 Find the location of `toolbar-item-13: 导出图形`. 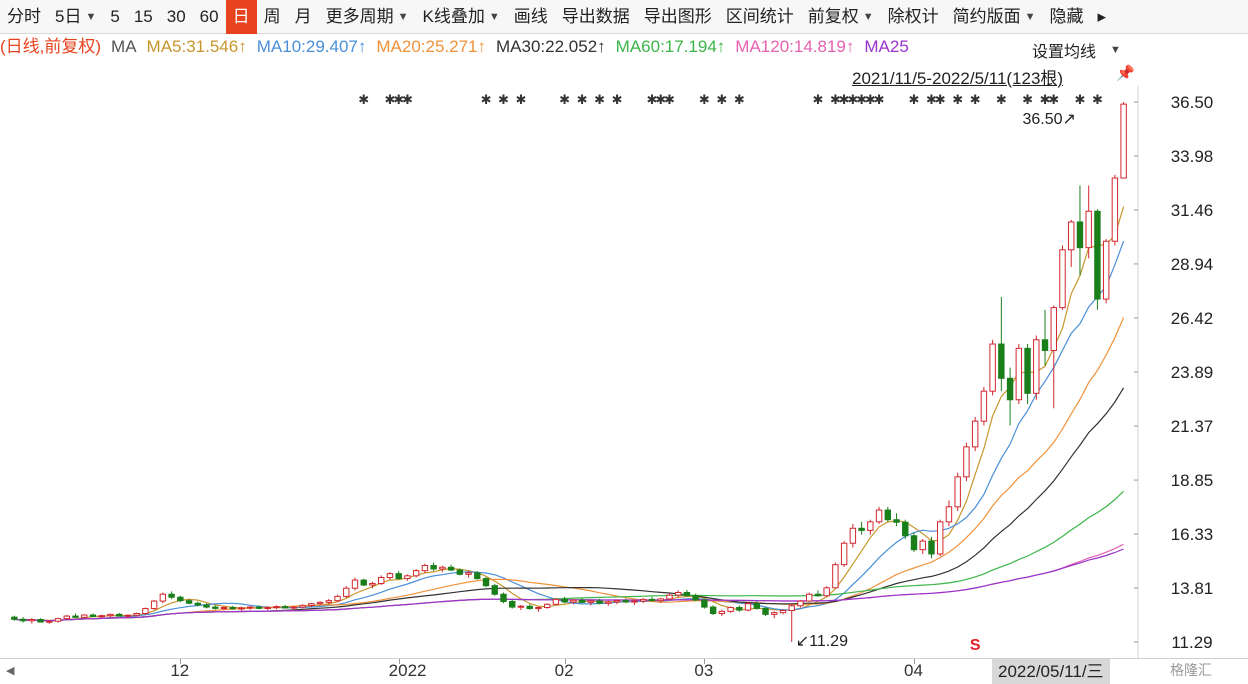

toolbar-item-13: 导出图形 is located at coordinates (678, 17).